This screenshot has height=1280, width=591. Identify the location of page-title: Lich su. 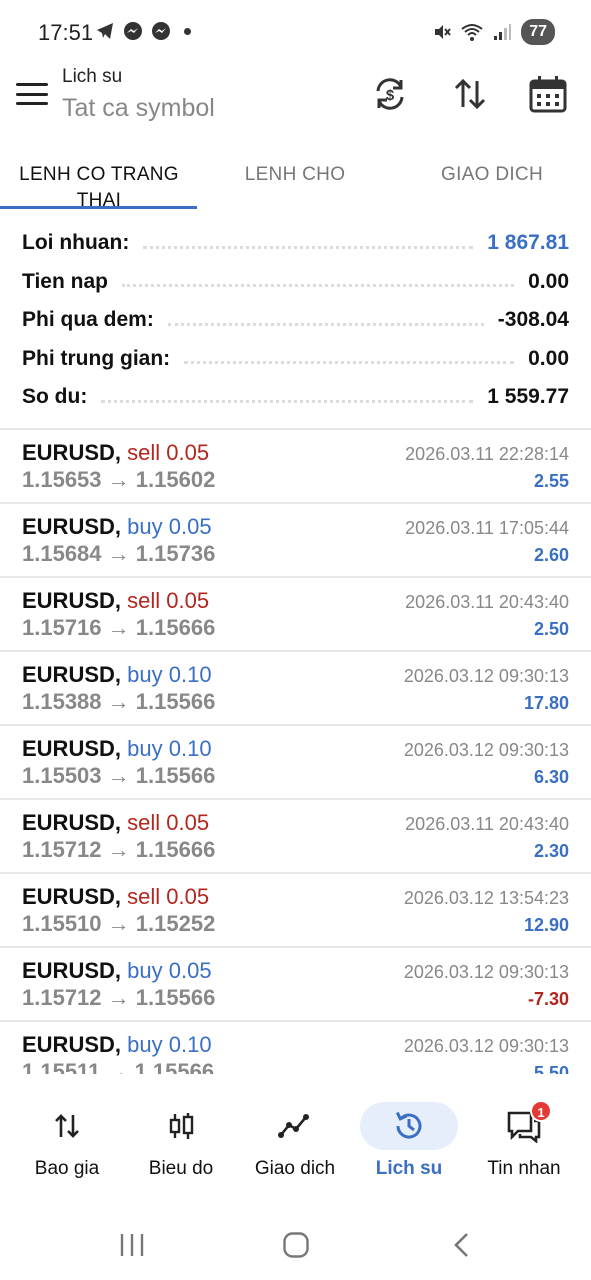
(92, 76).